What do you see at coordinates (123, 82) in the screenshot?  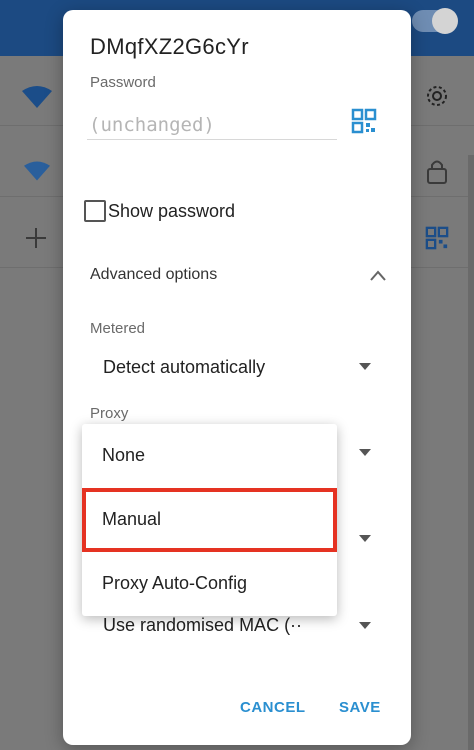 I see `password-label: Password` at bounding box center [123, 82].